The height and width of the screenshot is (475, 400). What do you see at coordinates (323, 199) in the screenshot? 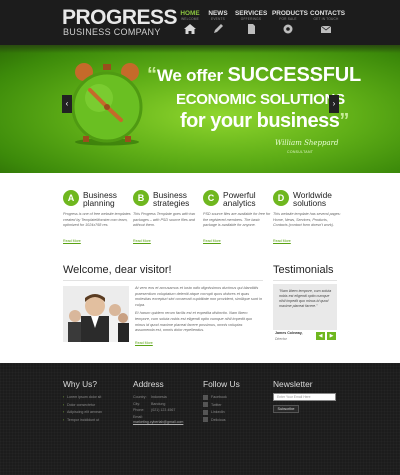
I see `feature-title: Worldwide solutions` at bounding box center [323, 199].